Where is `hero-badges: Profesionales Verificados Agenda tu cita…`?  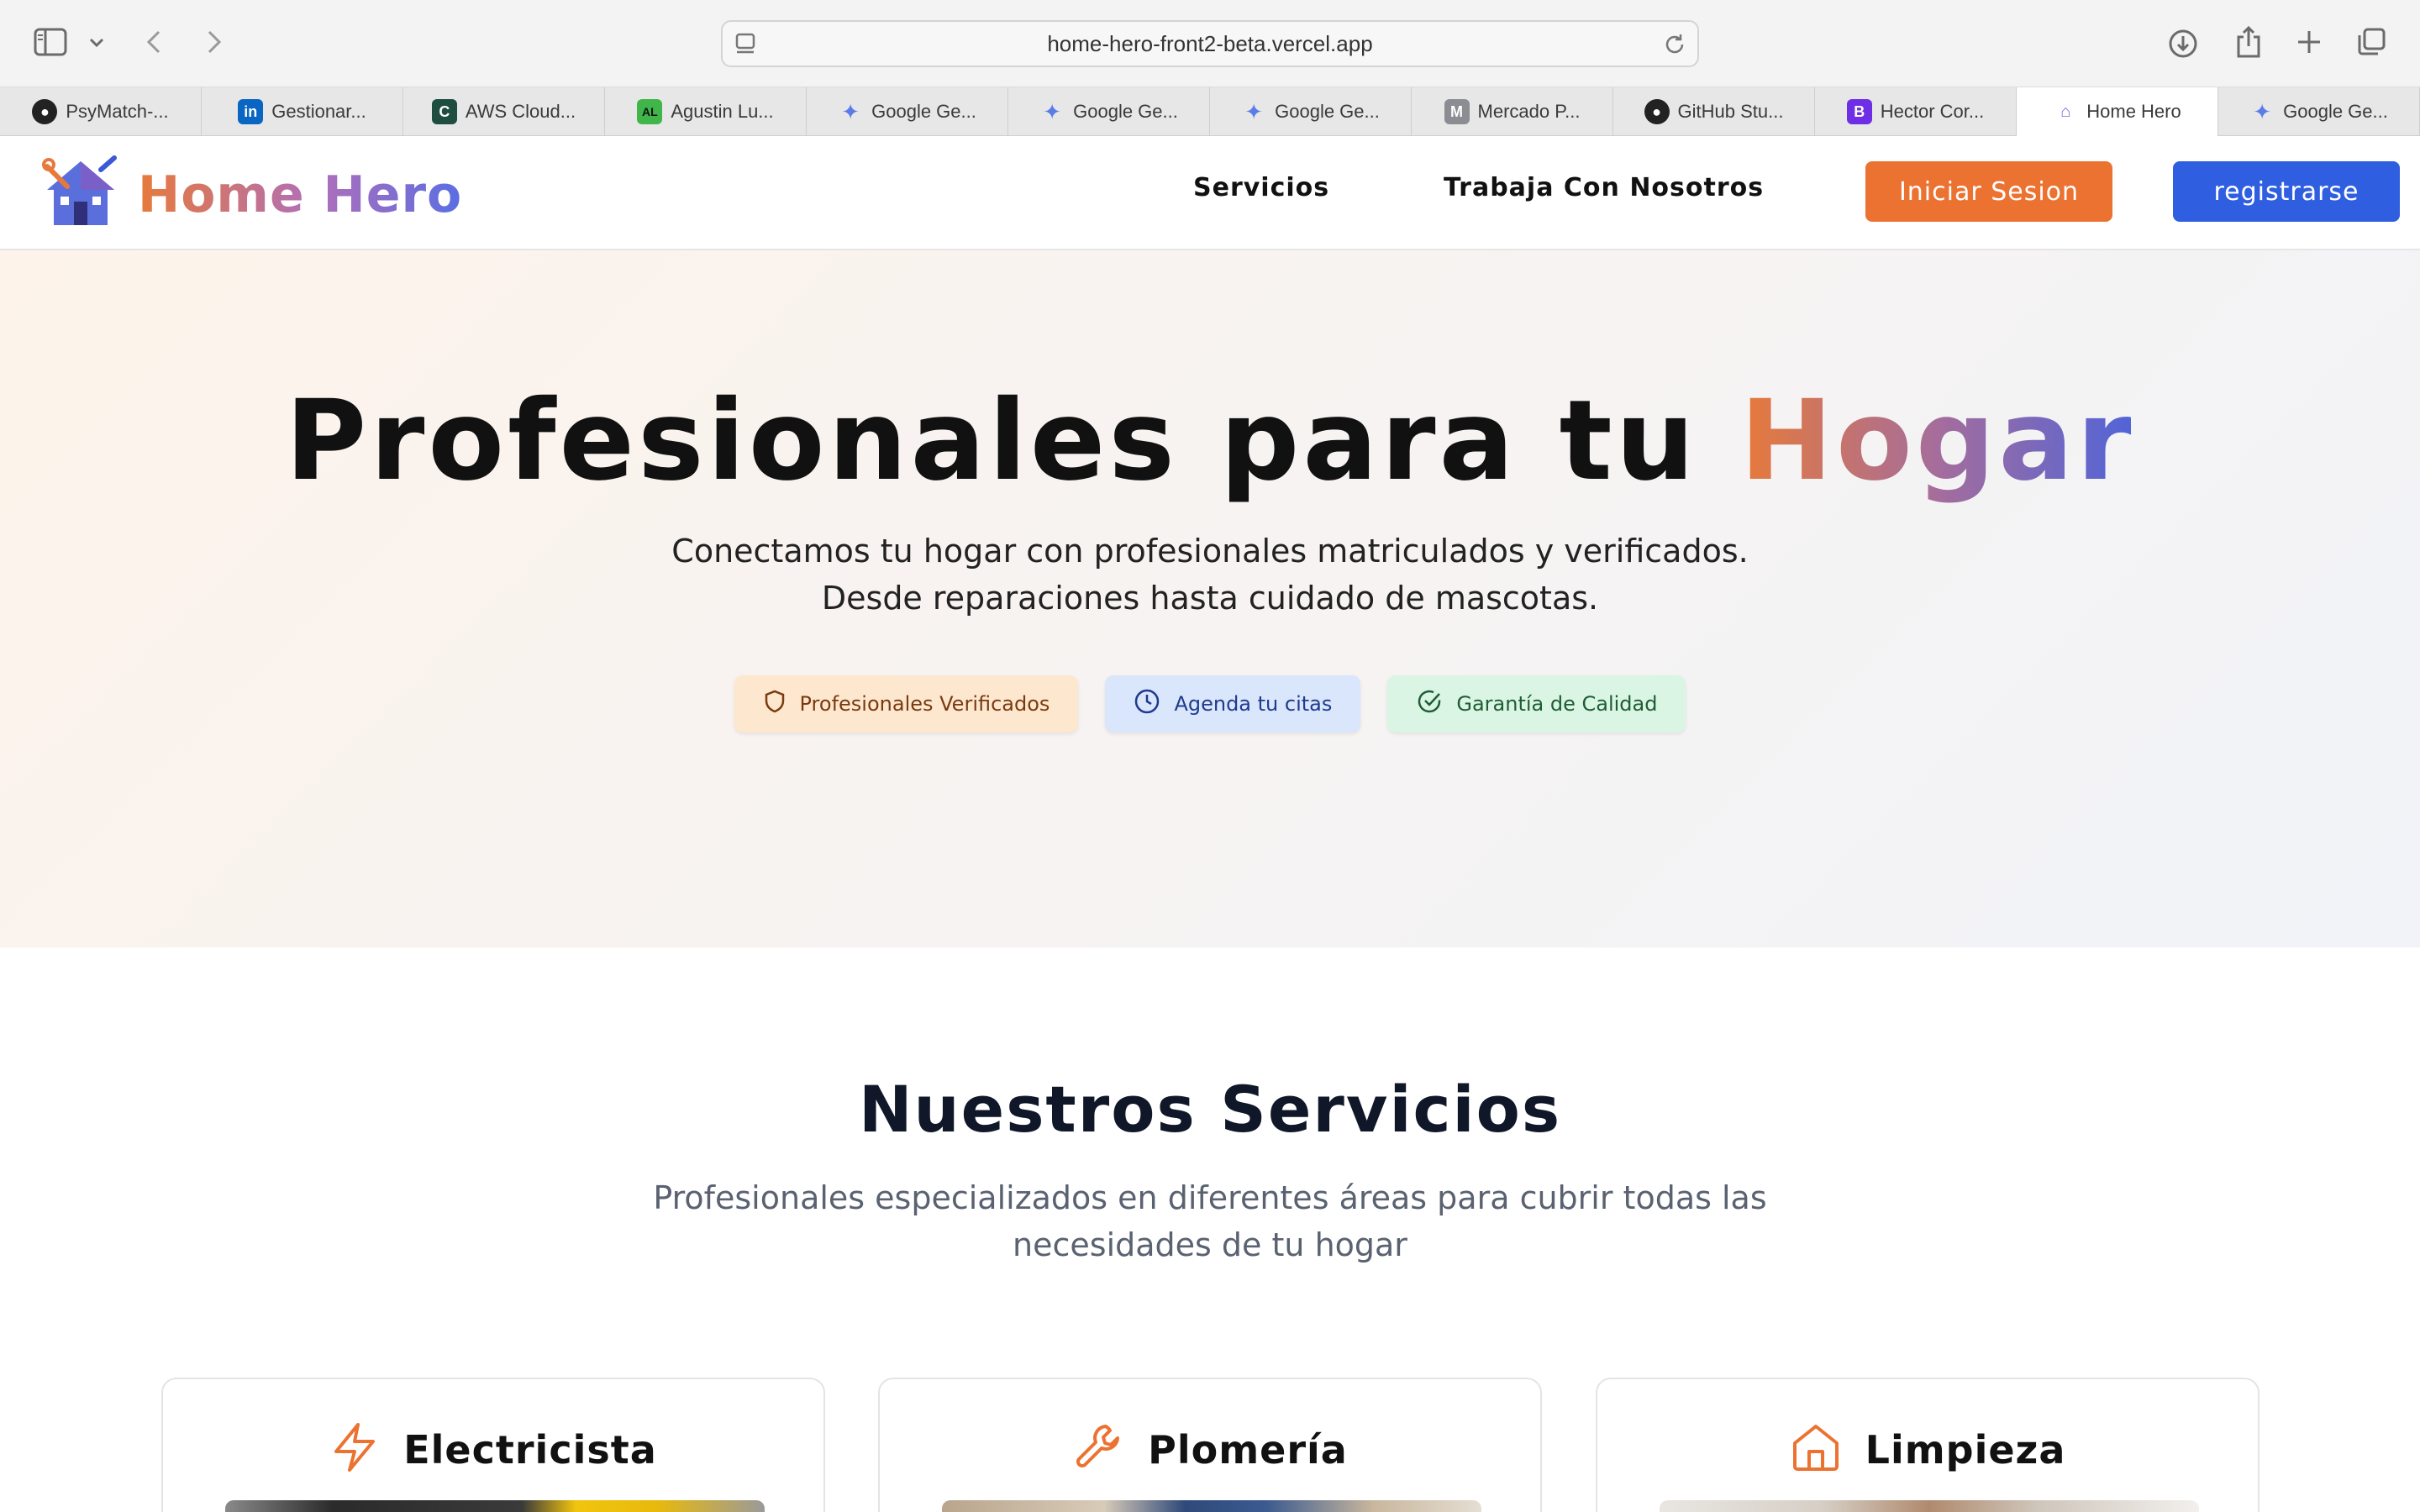 hero-badges: Profesionales Verificados Agenda tu cita… is located at coordinates (1210, 703).